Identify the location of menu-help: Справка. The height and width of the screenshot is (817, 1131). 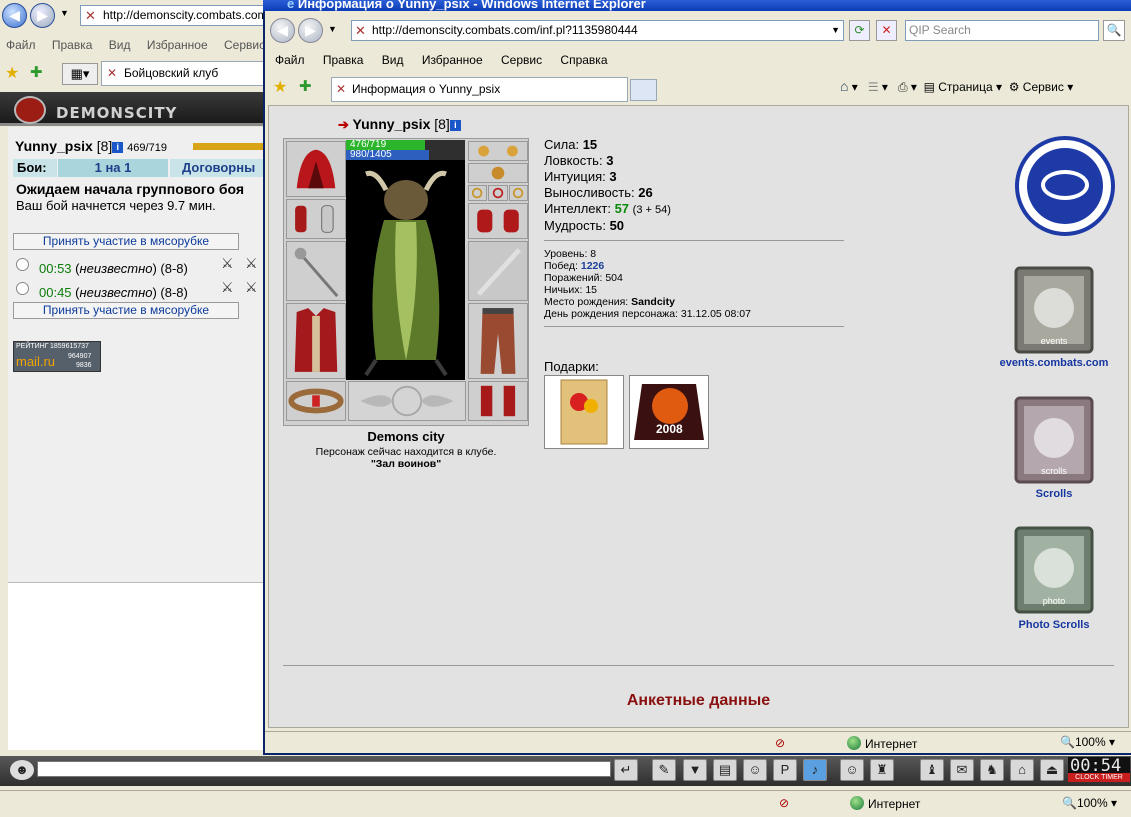
(583, 60).